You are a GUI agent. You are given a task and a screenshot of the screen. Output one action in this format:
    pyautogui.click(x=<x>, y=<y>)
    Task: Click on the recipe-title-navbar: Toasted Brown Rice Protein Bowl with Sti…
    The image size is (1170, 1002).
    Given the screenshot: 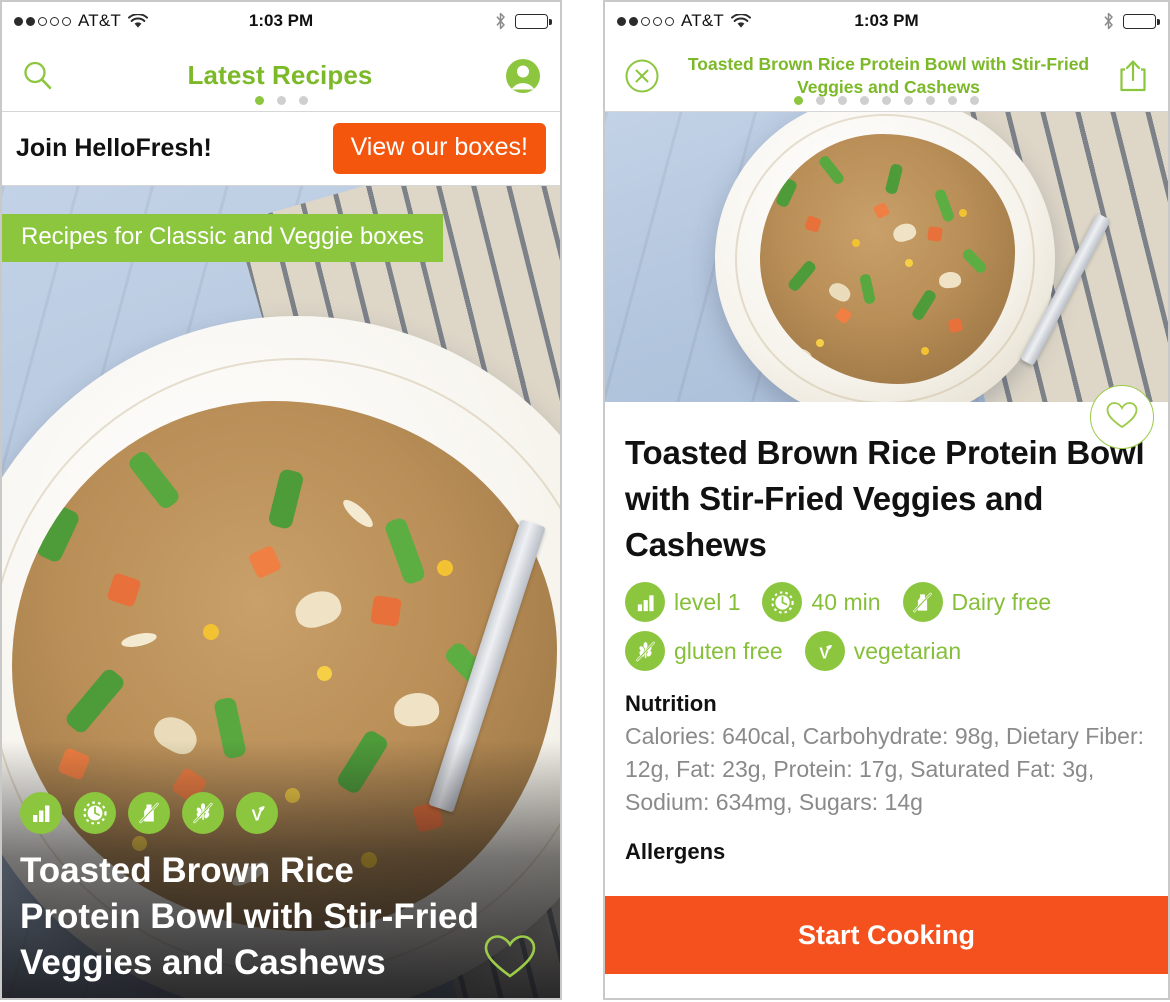 What is the action you would take?
    pyautogui.click(x=888, y=75)
    